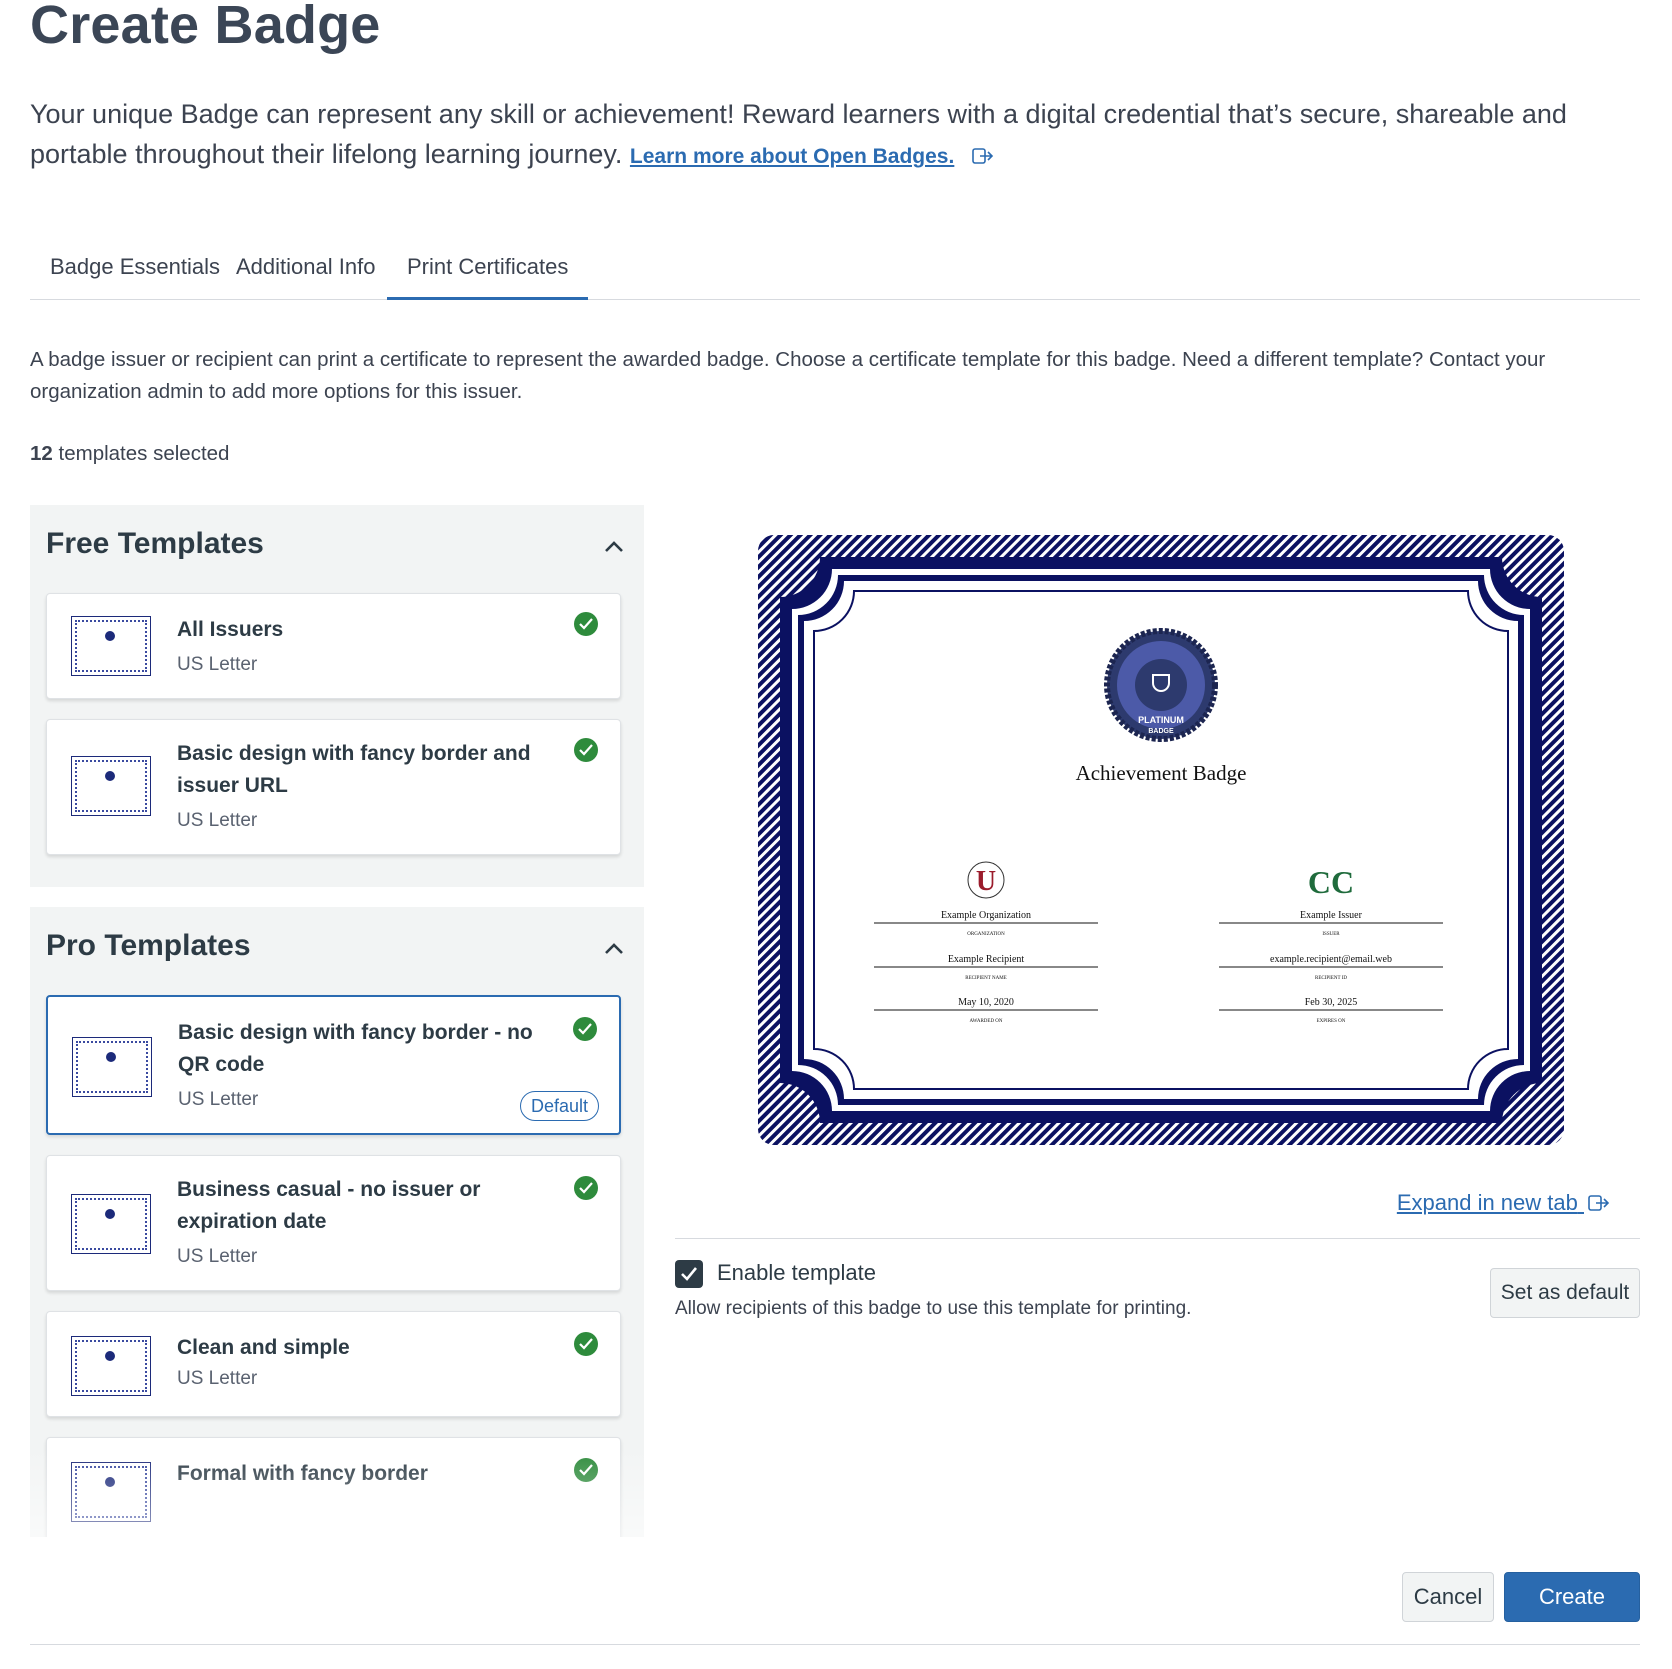 The height and width of the screenshot is (1669, 1672). What do you see at coordinates (1331, 1002) in the screenshot?
I see `cert-expires-on: Feb 30, 2025` at bounding box center [1331, 1002].